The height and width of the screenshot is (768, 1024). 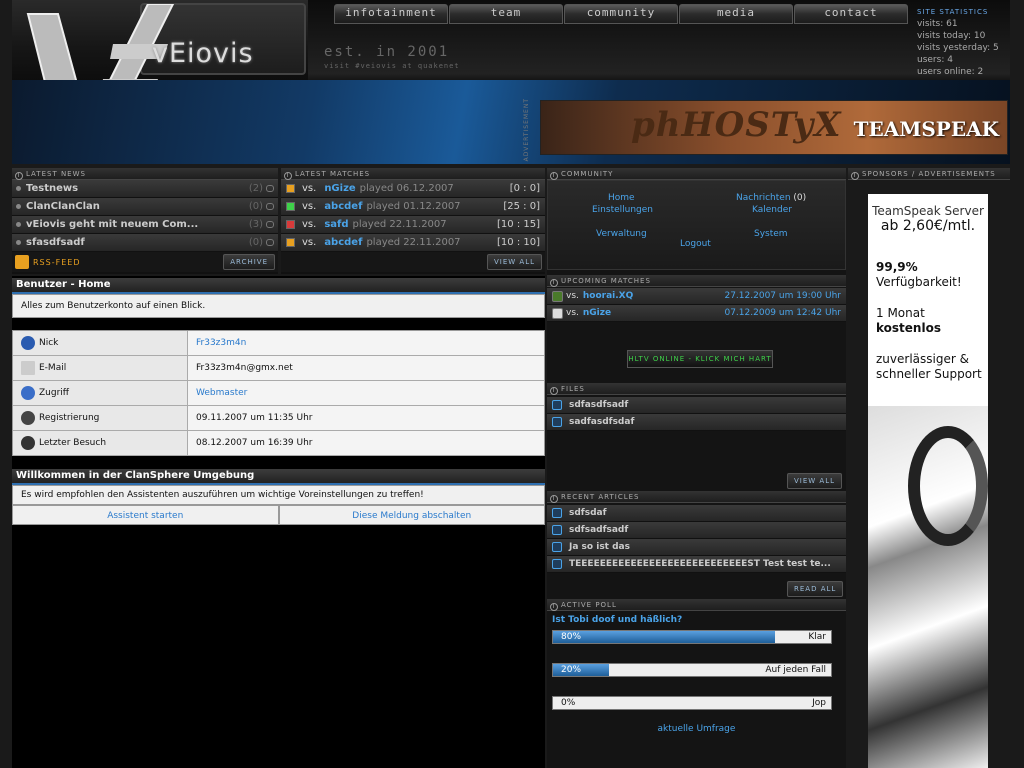 I want to click on community-system-link: System, so click(x=771, y=234).